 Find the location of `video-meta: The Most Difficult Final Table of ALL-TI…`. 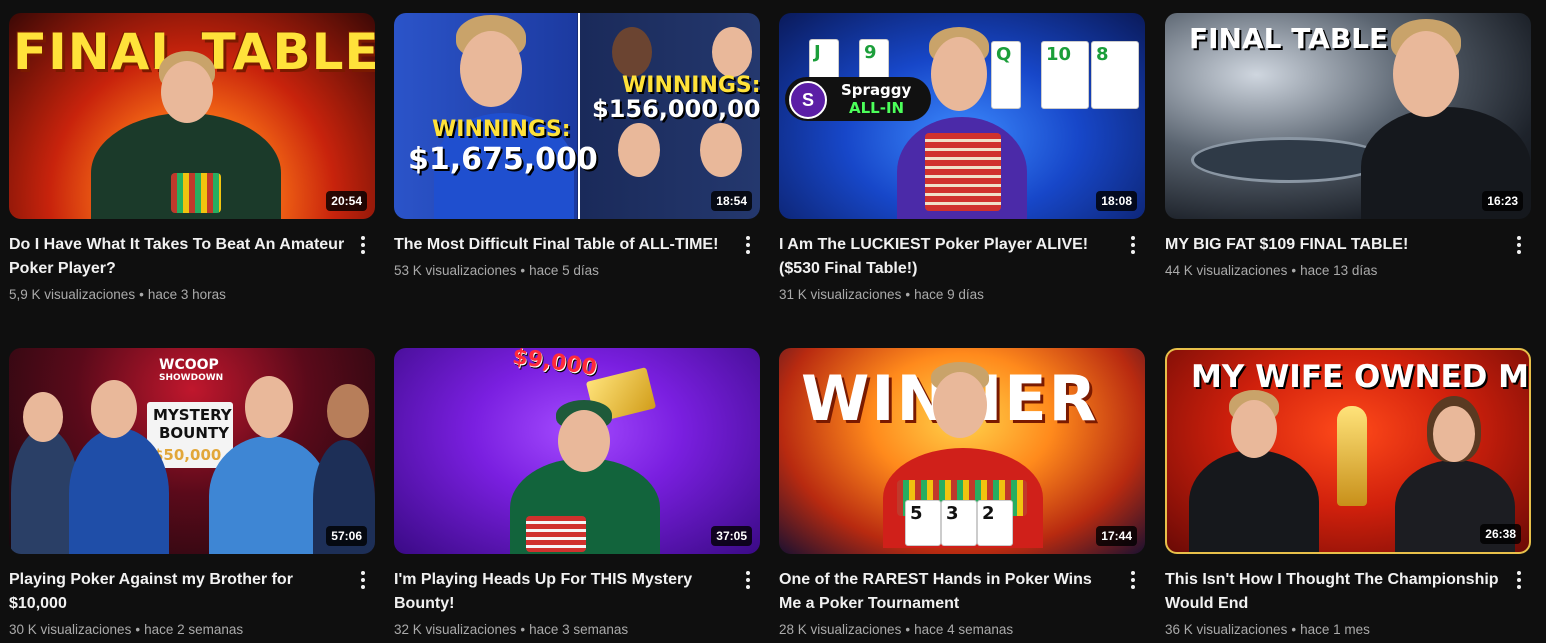

video-meta: The Most Difficult Final Table of ALL-TI… is located at coordinates (577, 258).